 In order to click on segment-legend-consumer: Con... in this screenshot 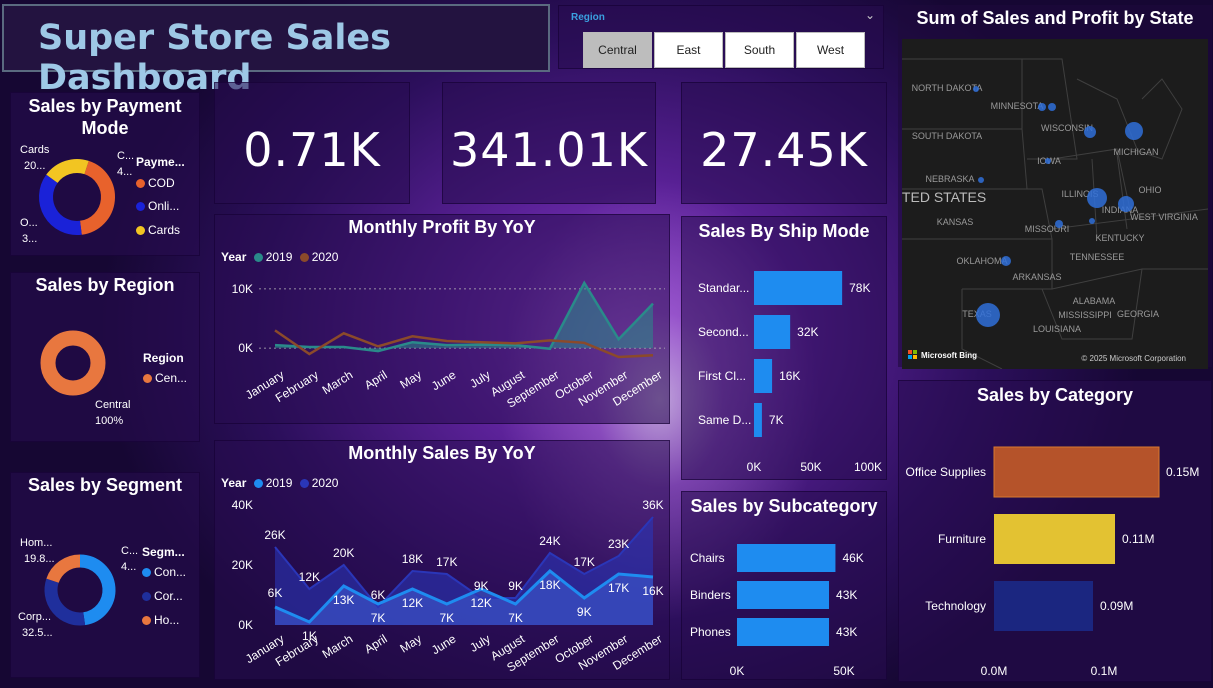, I will do `click(164, 572)`.